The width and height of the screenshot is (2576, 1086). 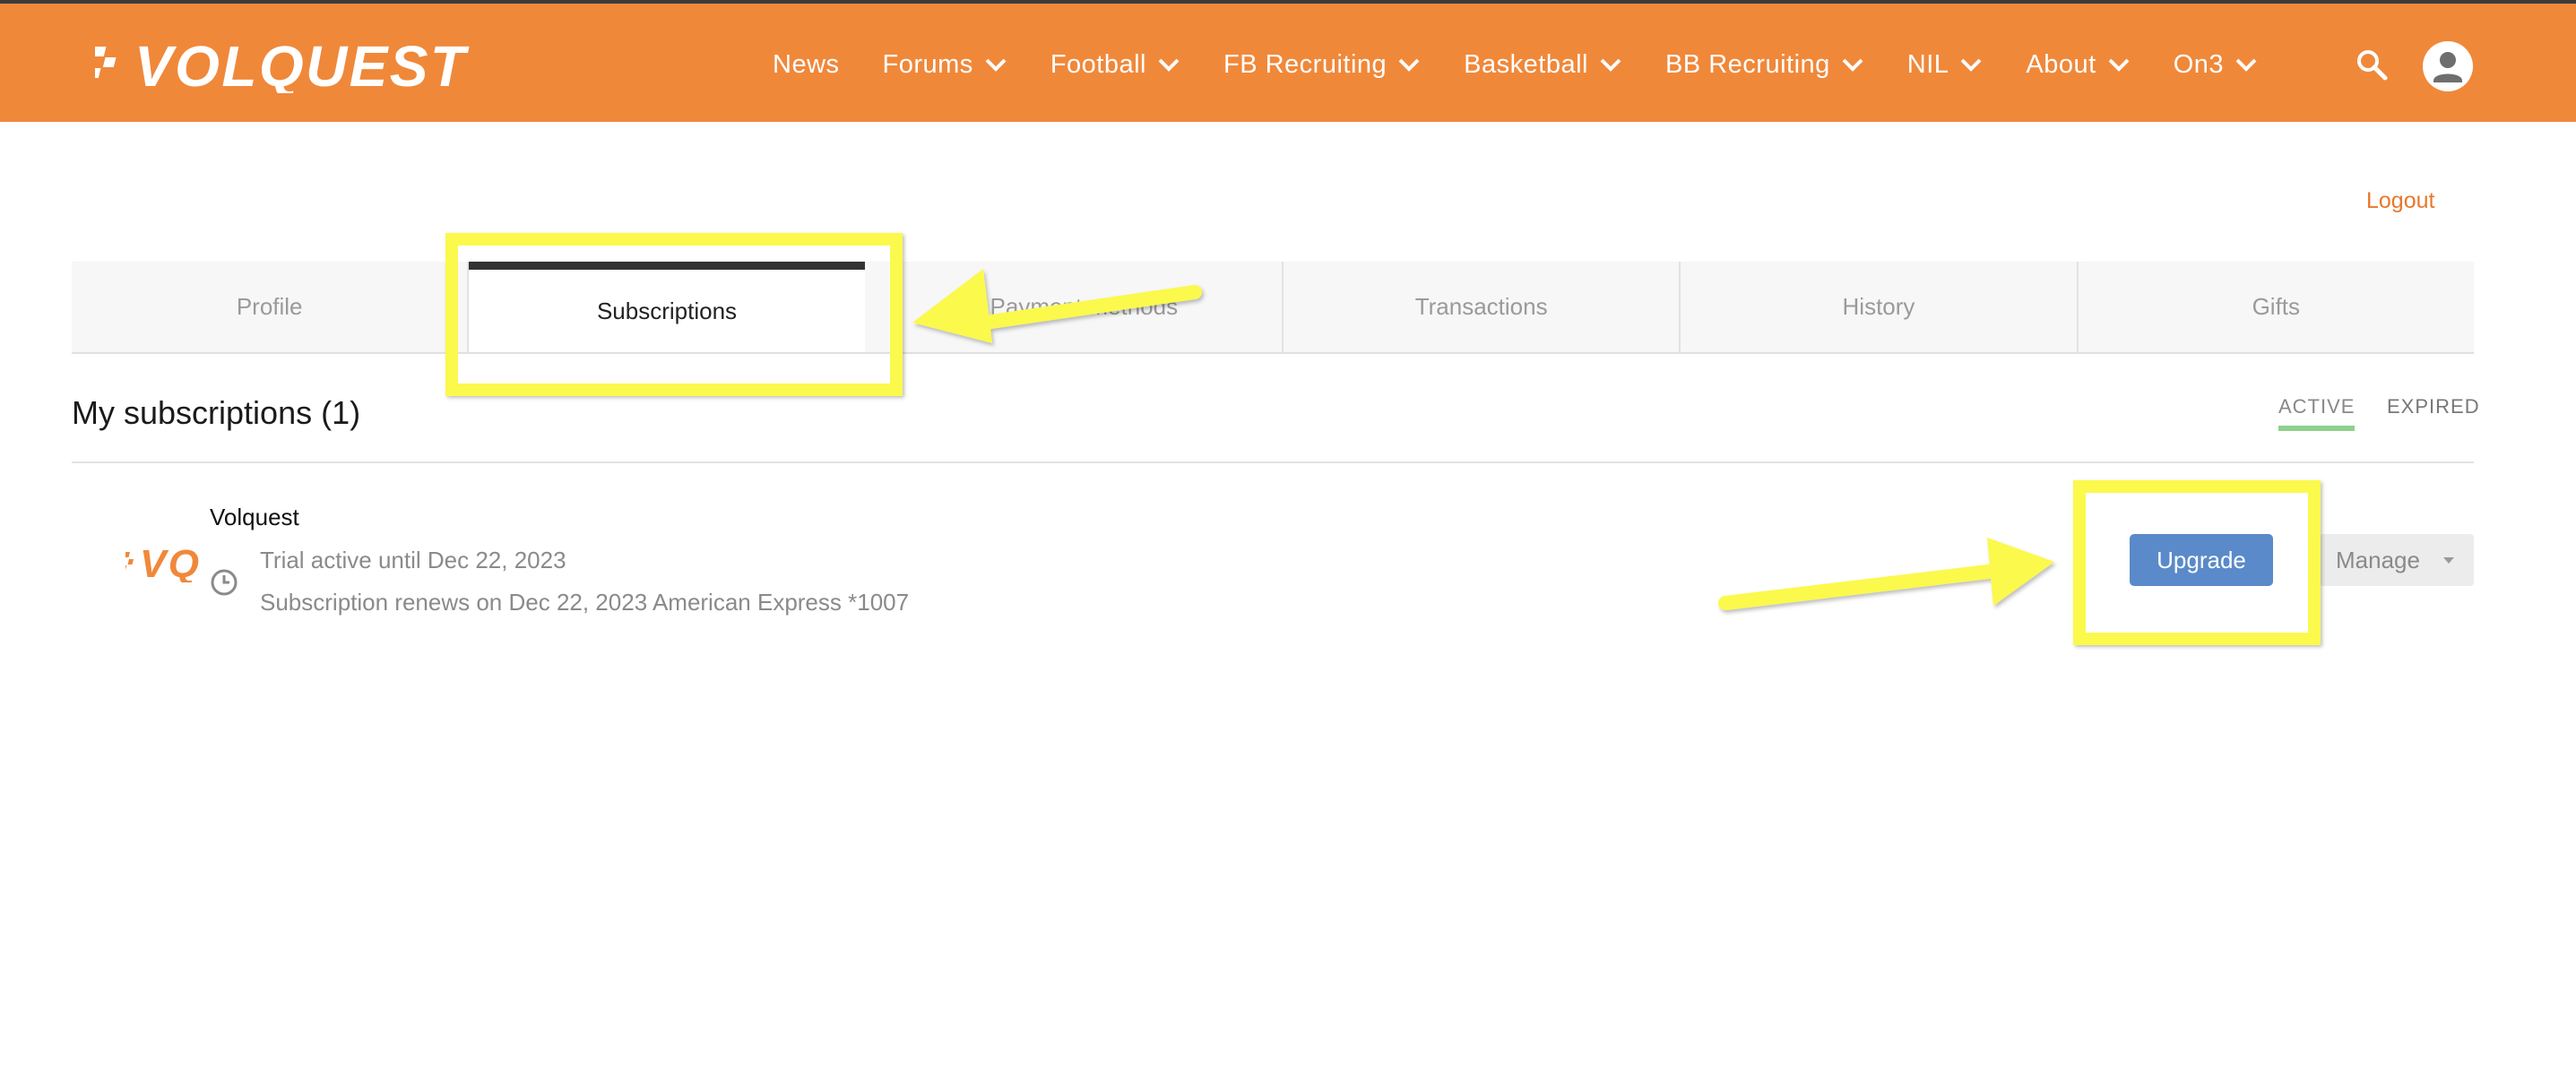 I want to click on user-avatar-icon, so click(x=2447, y=67).